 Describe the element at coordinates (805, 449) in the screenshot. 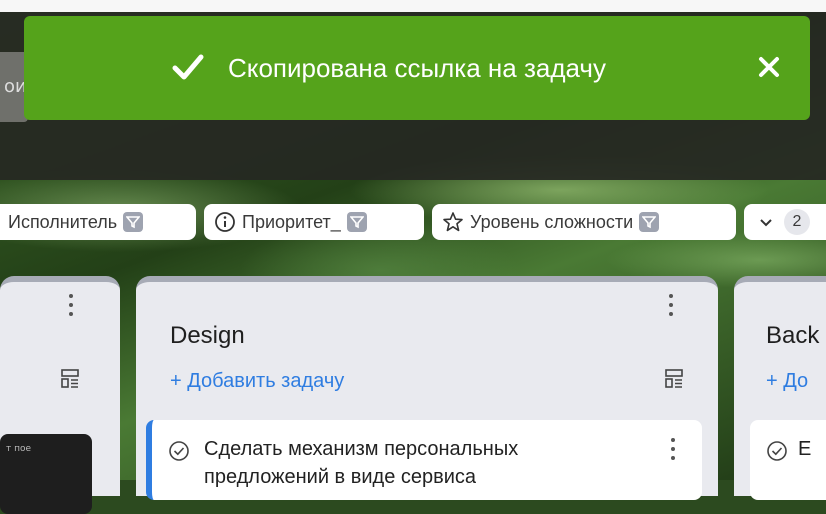

I see `task-title-line1: Е` at that location.